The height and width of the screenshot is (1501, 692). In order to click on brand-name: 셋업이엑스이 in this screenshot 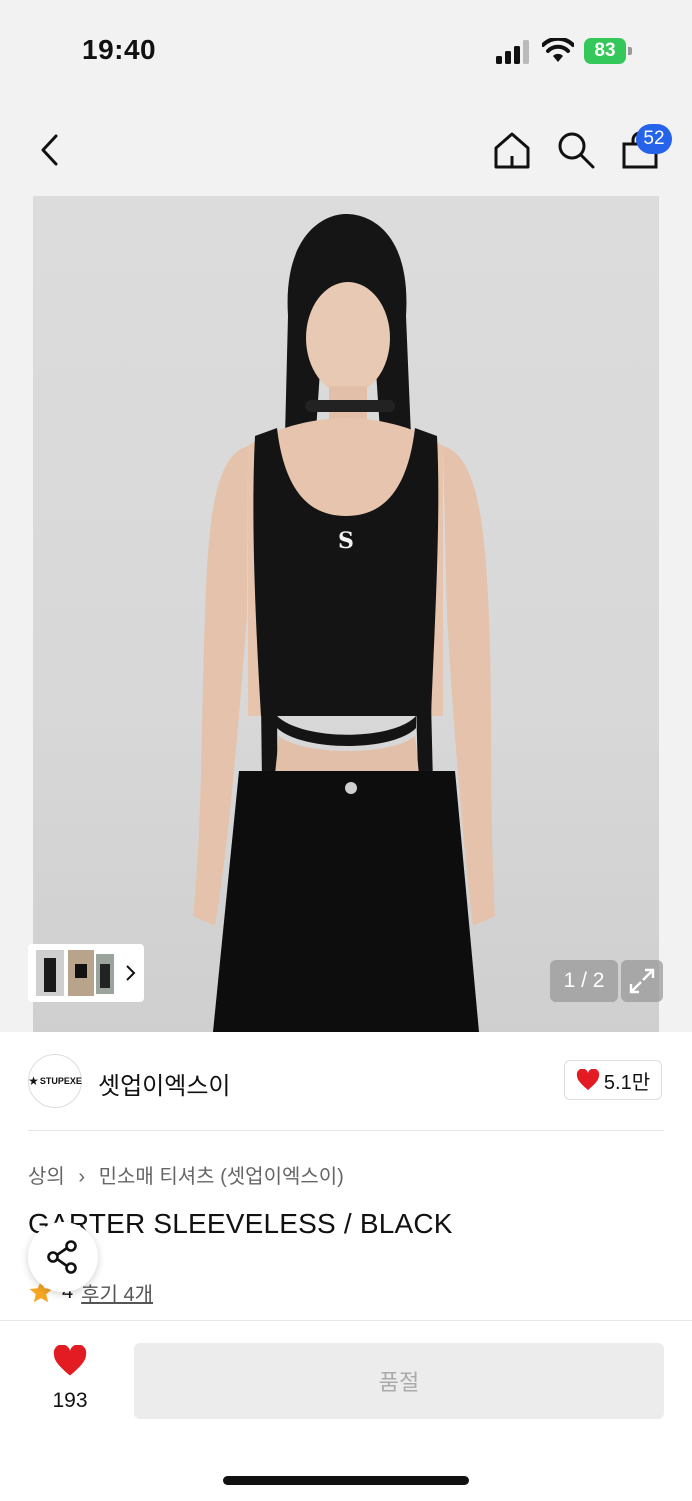, I will do `click(164, 1083)`.